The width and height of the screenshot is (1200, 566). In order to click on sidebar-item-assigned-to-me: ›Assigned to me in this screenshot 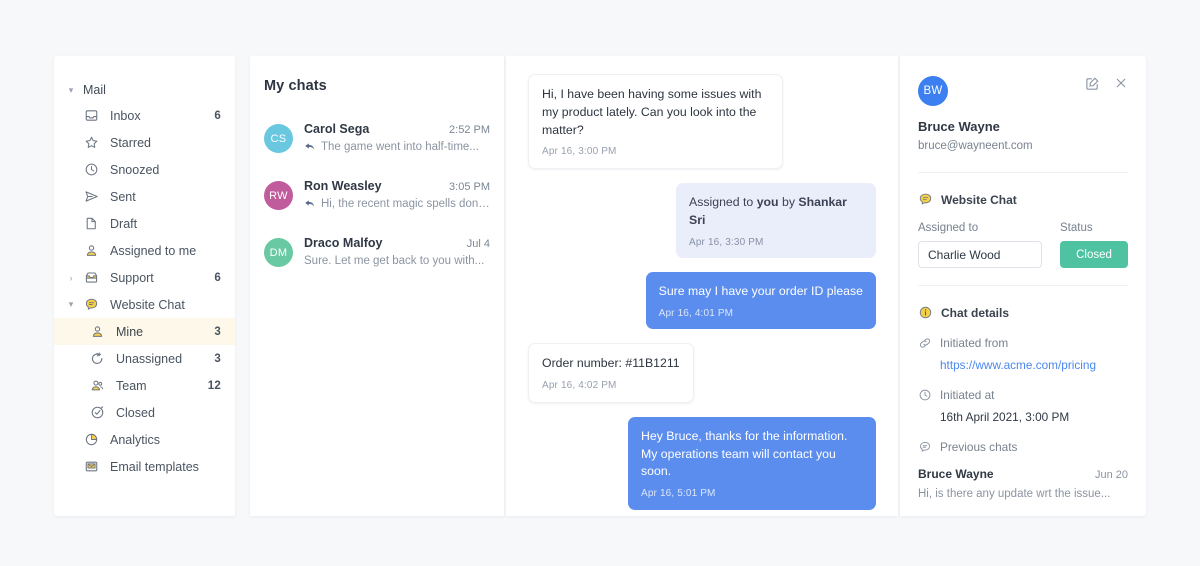, I will do `click(144, 250)`.